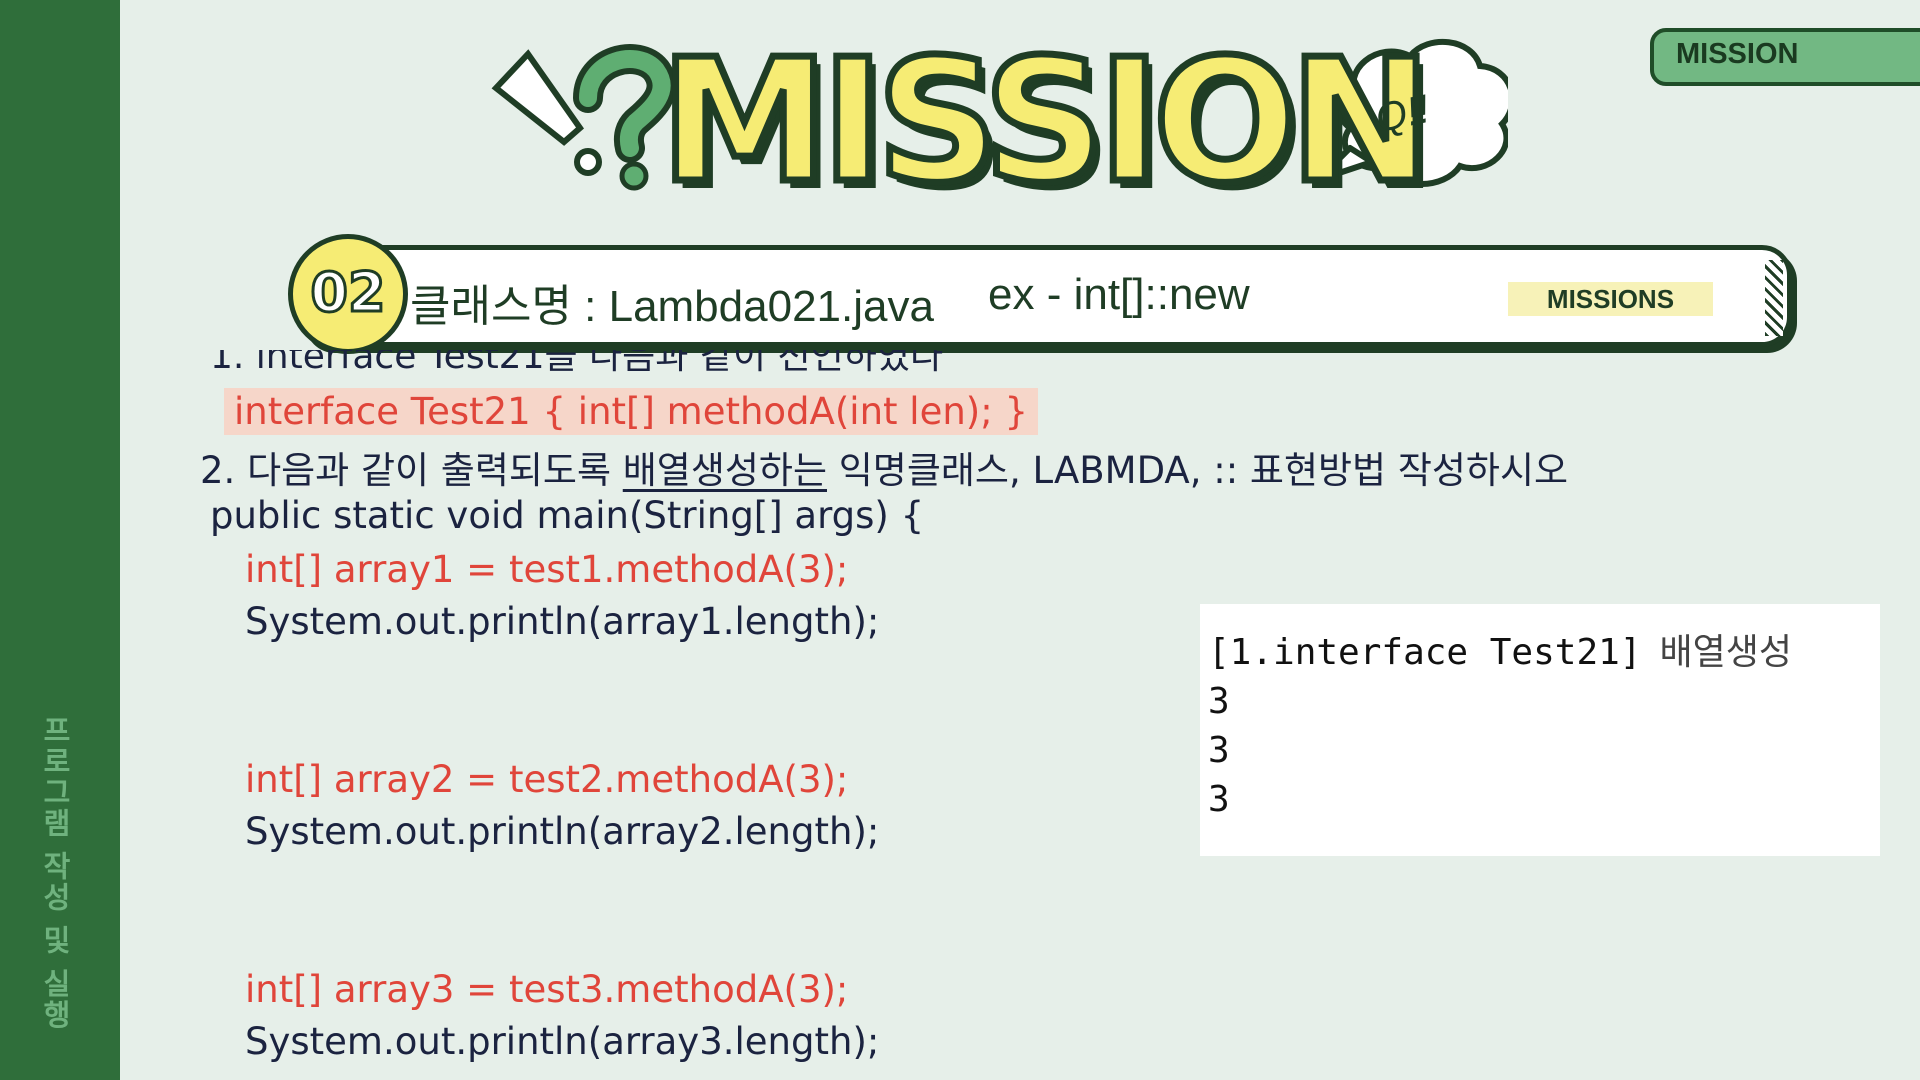 The height and width of the screenshot is (1080, 1920). Describe the element at coordinates (577, 361) in the screenshot. I see `instruction-line-1: 1. interface Test21을 다음과 같이 선언하였다` at that location.